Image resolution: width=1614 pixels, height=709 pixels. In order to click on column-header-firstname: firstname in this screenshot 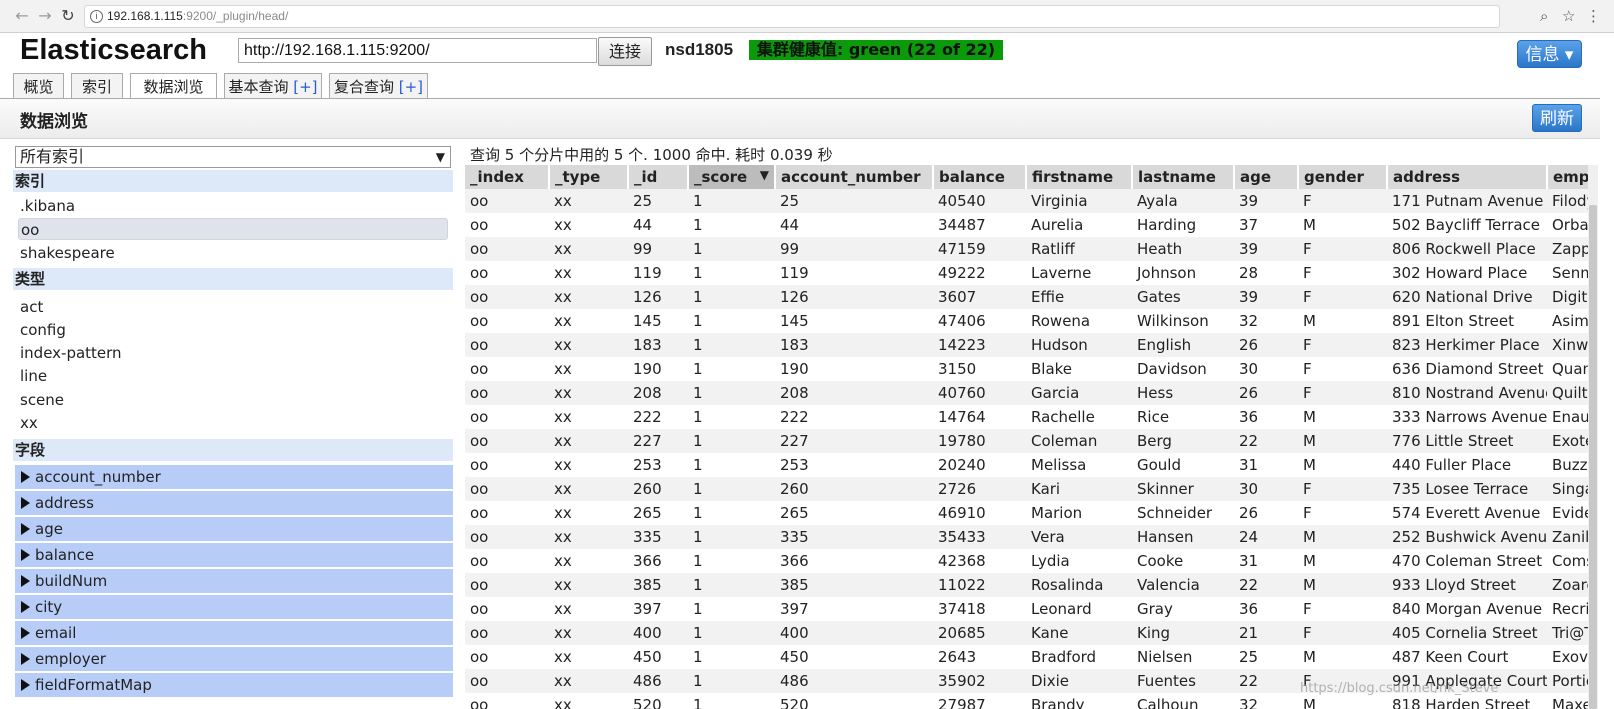, I will do `click(1079, 177)`.